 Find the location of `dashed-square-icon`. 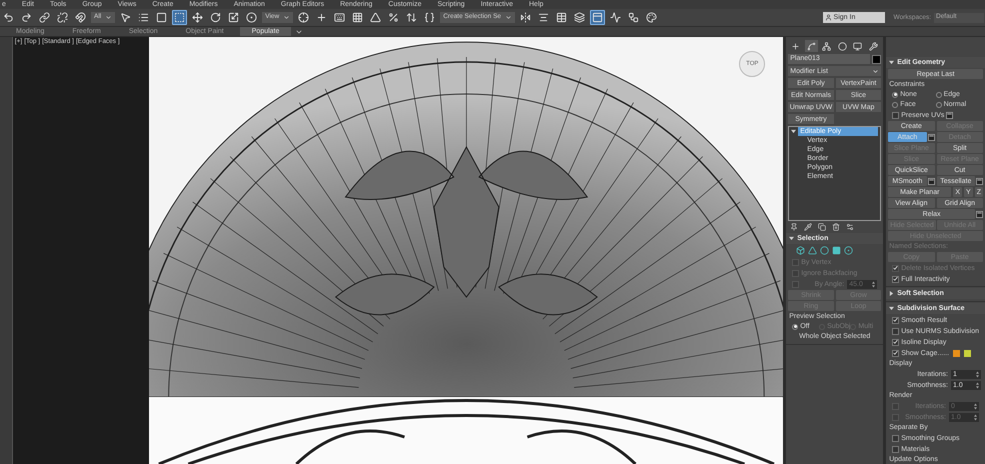

dashed-square-icon is located at coordinates (180, 17).